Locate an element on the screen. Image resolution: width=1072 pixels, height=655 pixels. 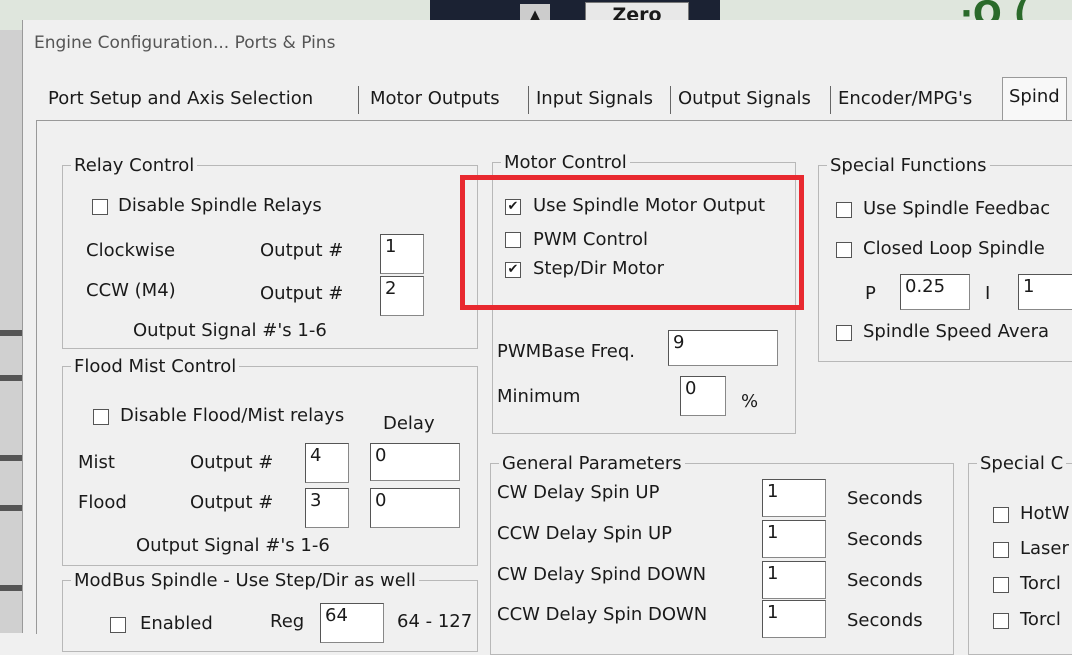
mist-output-field: 4 is located at coordinates (327, 463).